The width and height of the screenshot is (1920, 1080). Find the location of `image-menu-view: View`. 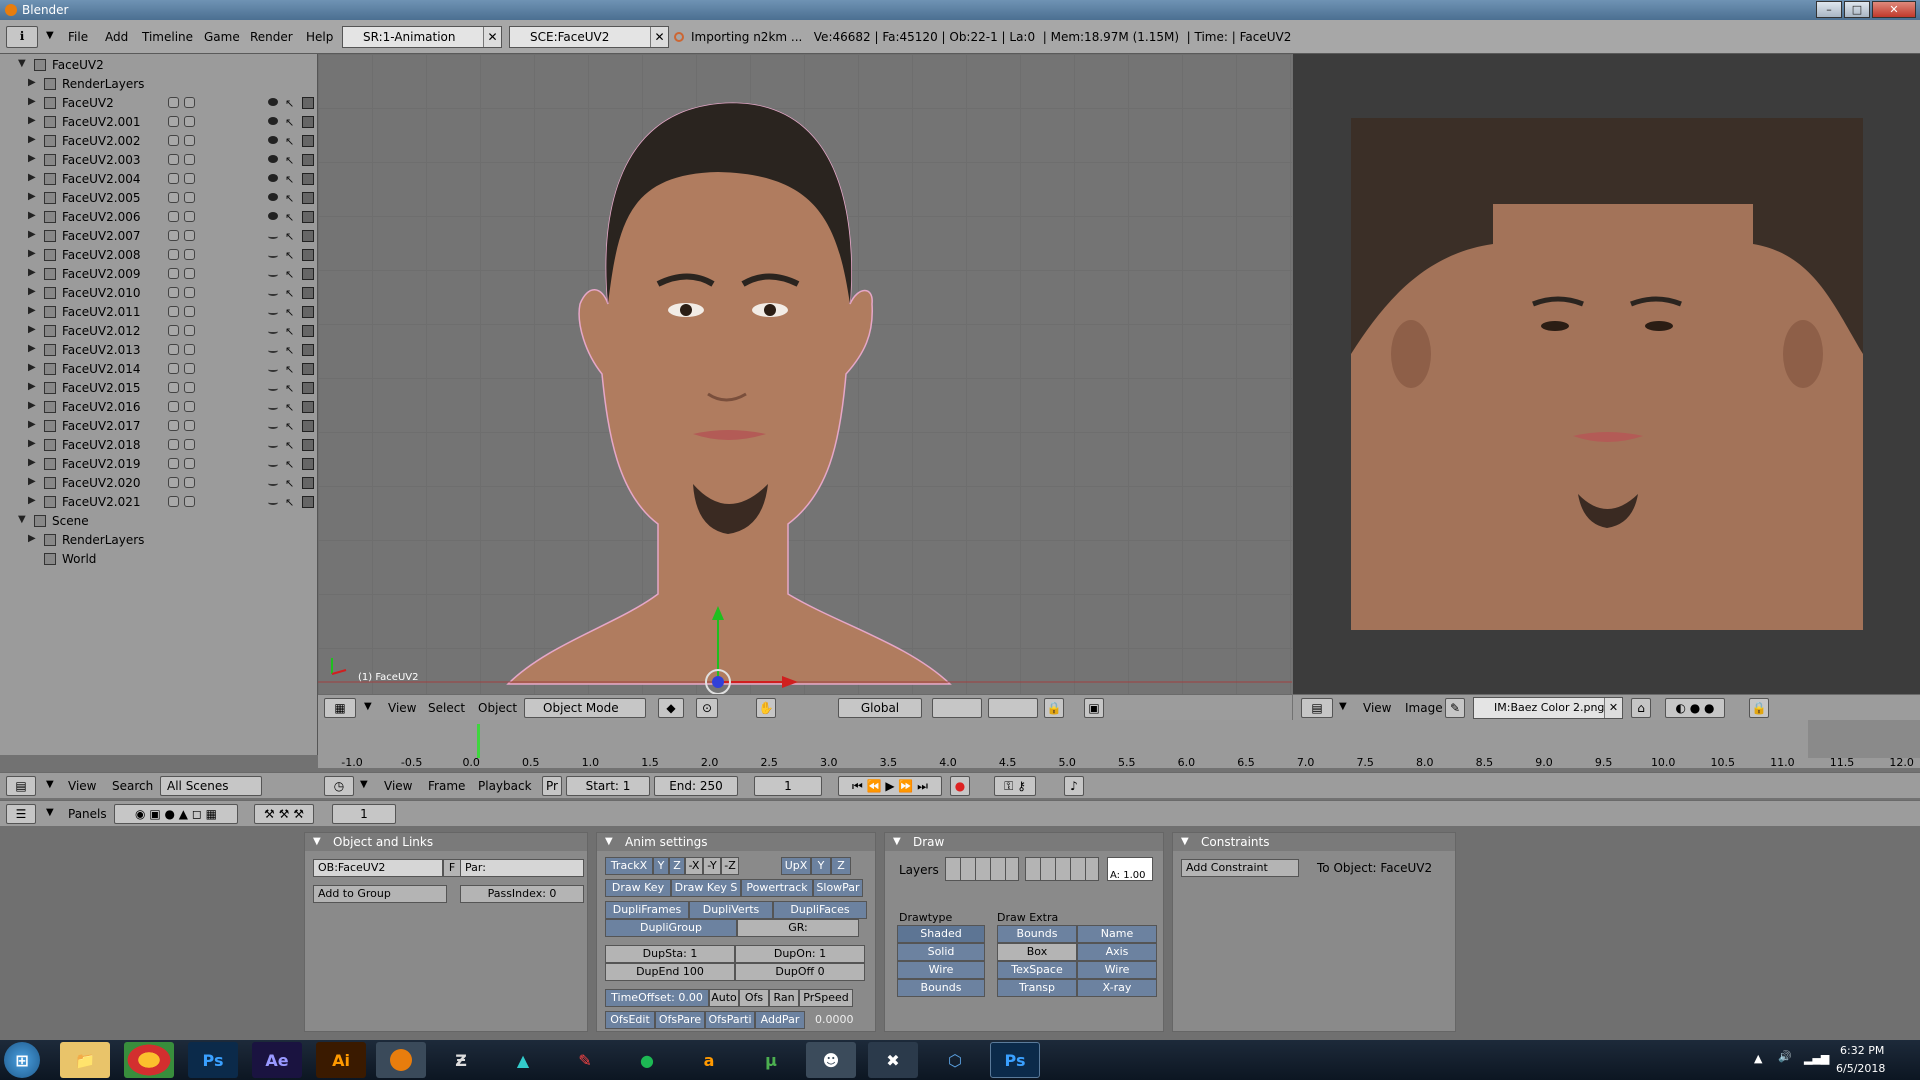

image-menu-view: View is located at coordinates (1377, 708).